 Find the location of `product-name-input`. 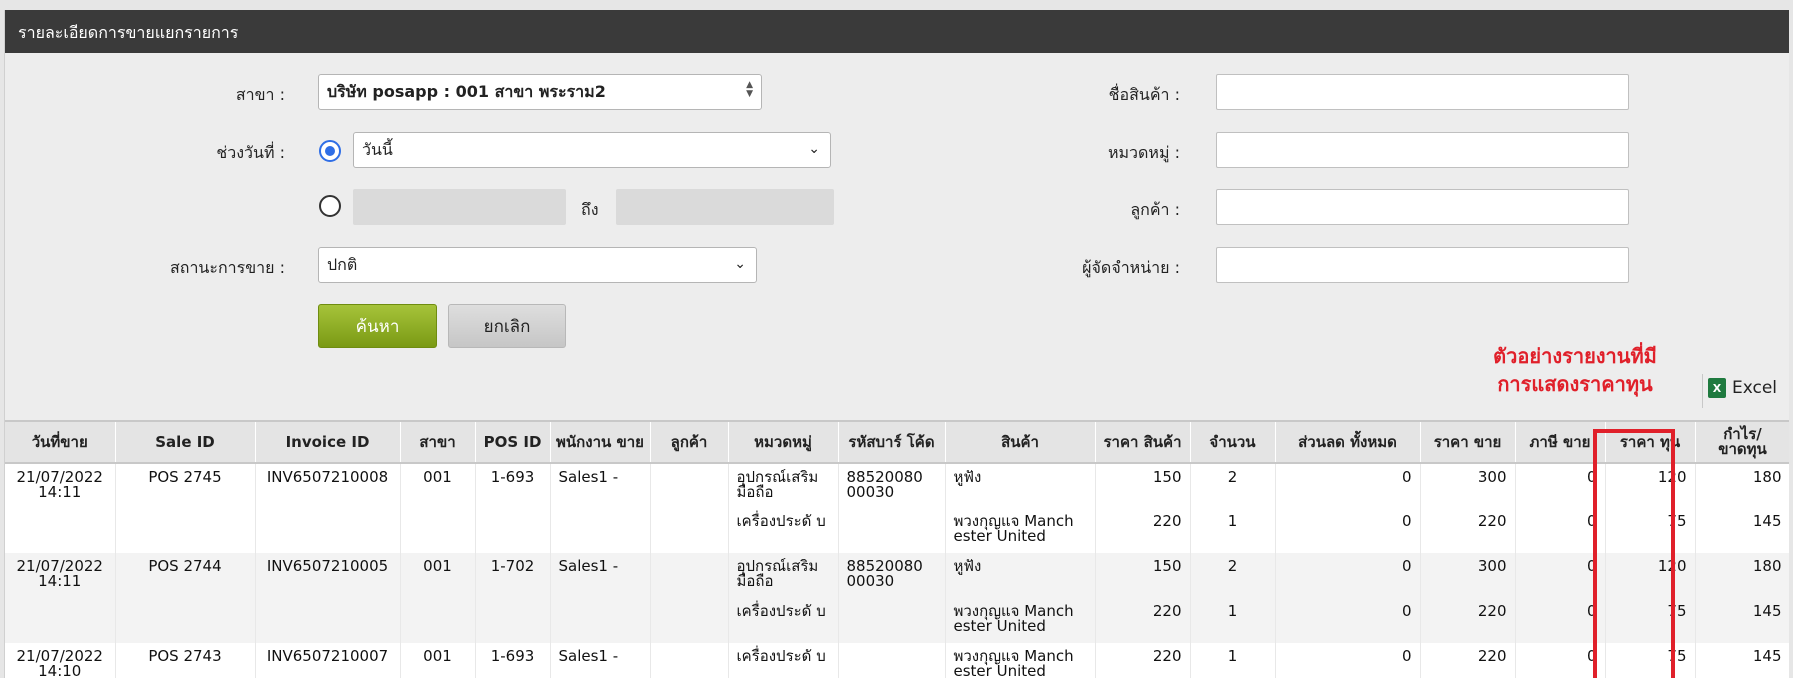

product-name-input is located at coordinates (1422, 92).